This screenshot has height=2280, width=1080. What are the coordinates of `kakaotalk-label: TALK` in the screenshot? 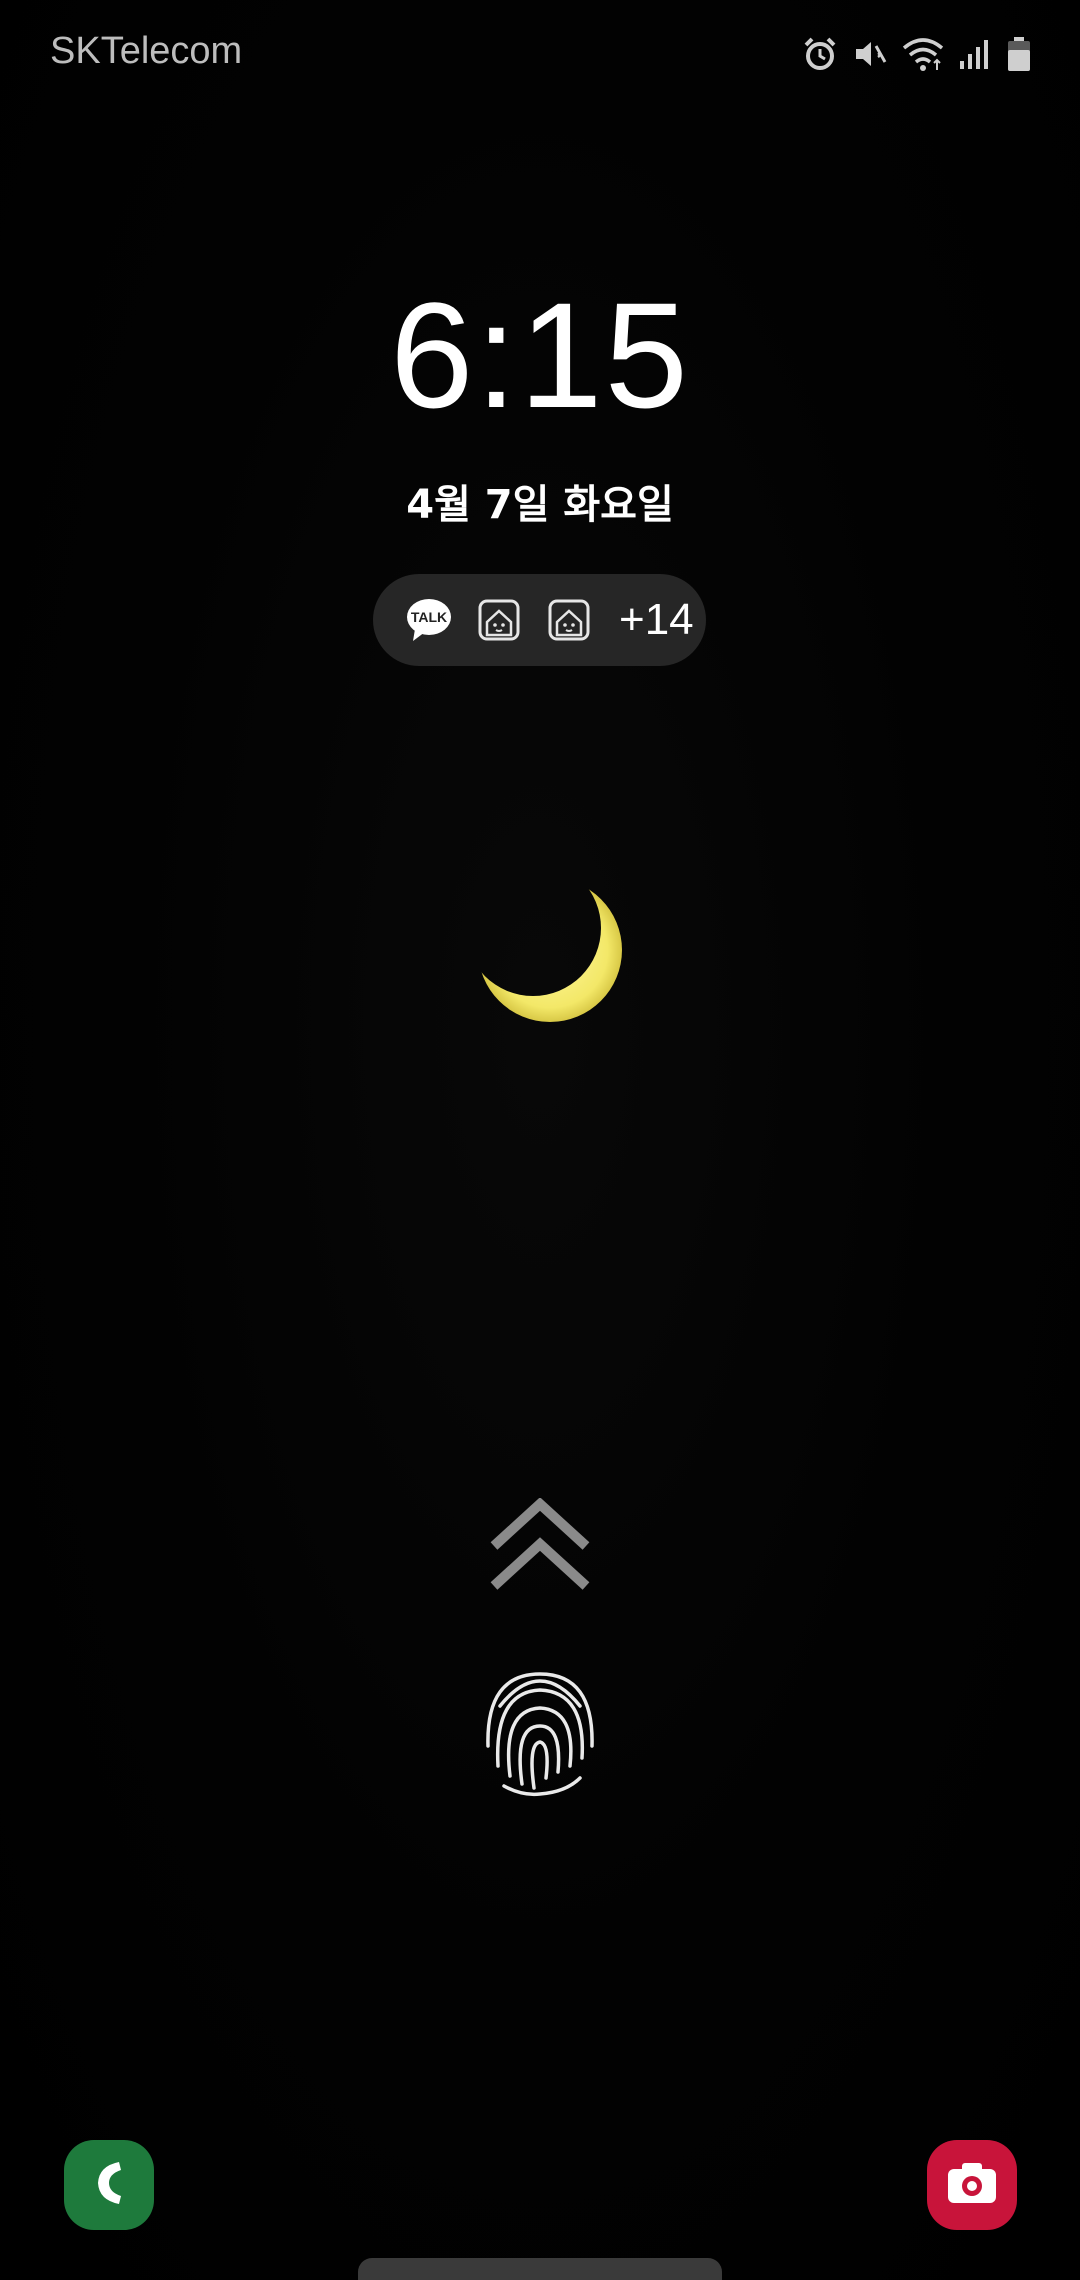 It's located at (429, 617).